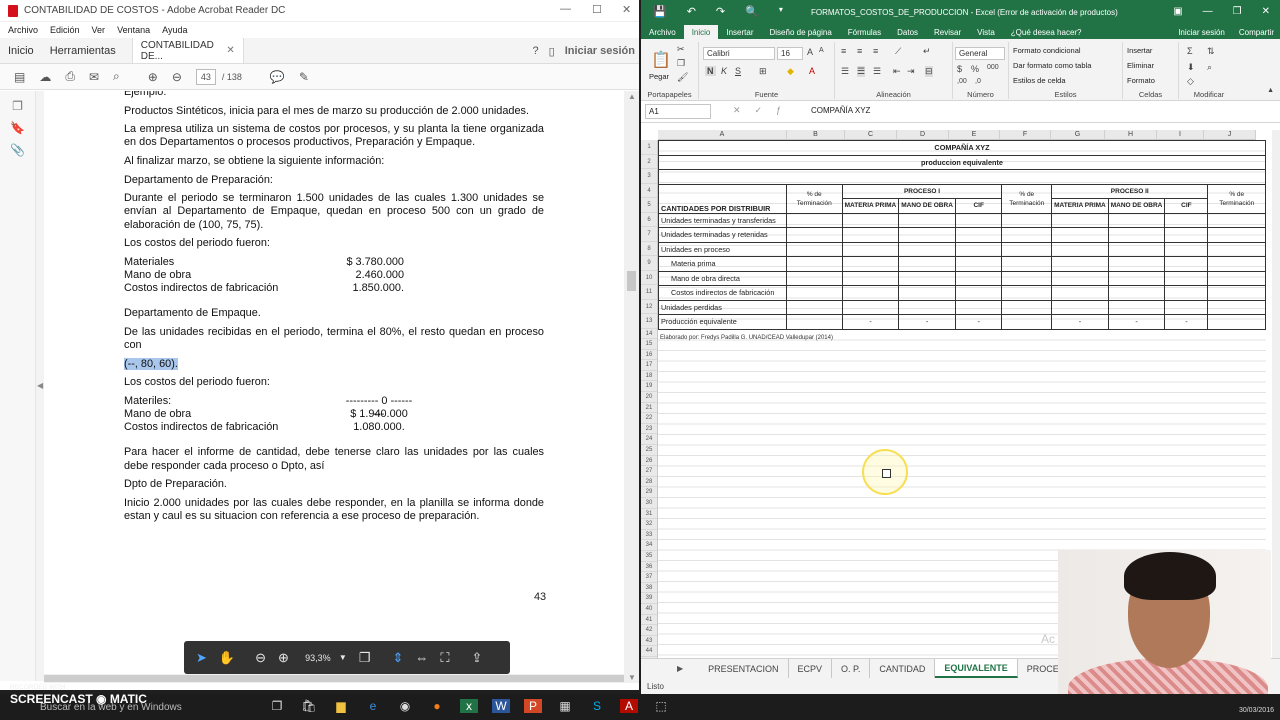 This screenshot has height=720, width=1280. What do you see at coordinates (1052, 65) in the screenshot?
I see `format-as-table-button: Dar formato como tabla` at bounding box center [1052, 65].